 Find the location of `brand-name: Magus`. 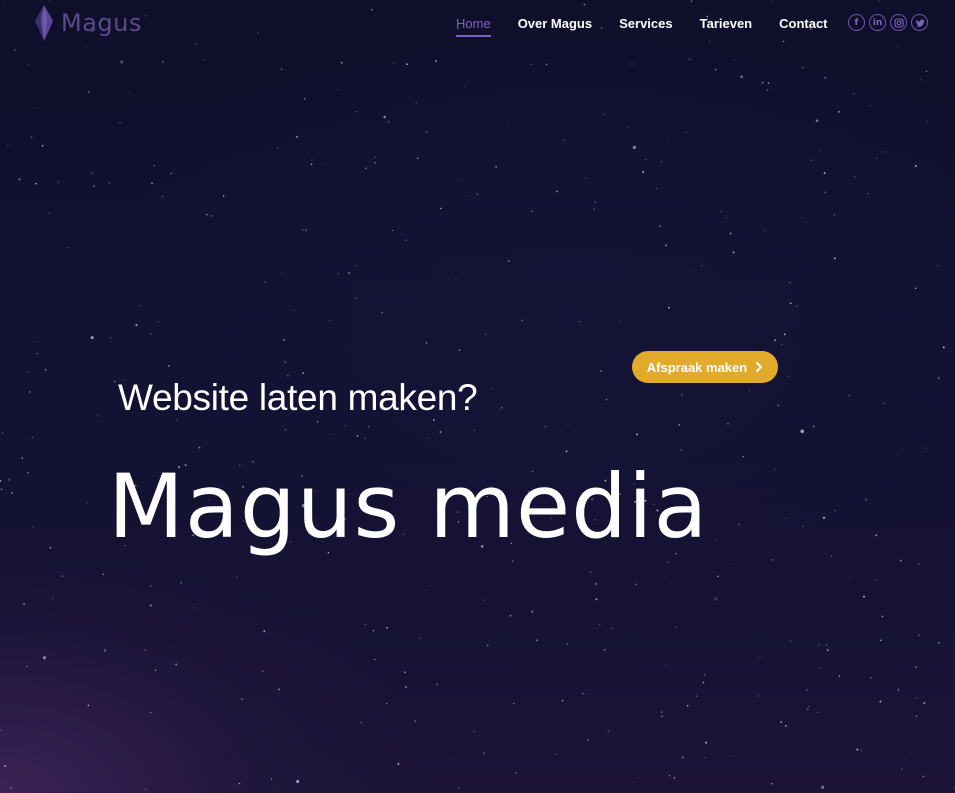

brand-name: Magus is located at coordinates (101, 23).